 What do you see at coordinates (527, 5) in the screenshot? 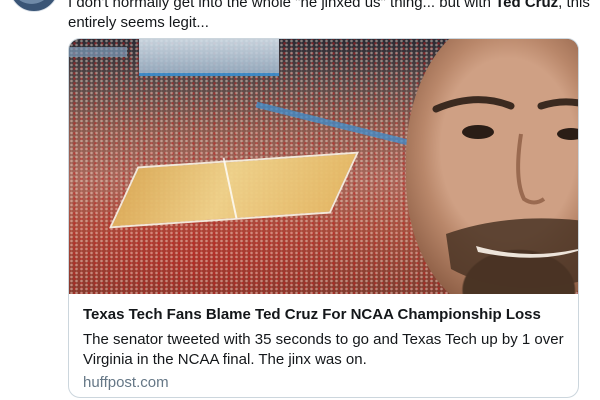
I see `mentioned-name: Ted Cruz` at bounding box center [527, 5].